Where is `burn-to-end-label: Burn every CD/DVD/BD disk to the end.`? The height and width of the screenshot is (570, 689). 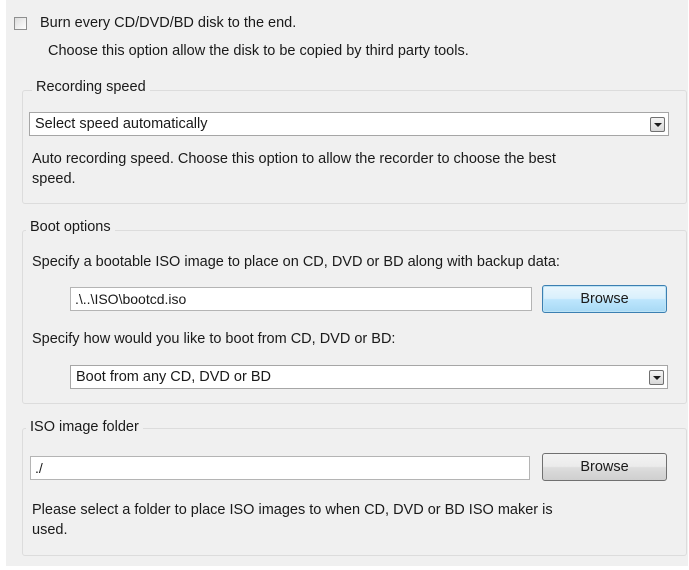 burn-to-end-label: Burn every CD/DVD/BD disk to the end. is located at coordinates (168, 23).